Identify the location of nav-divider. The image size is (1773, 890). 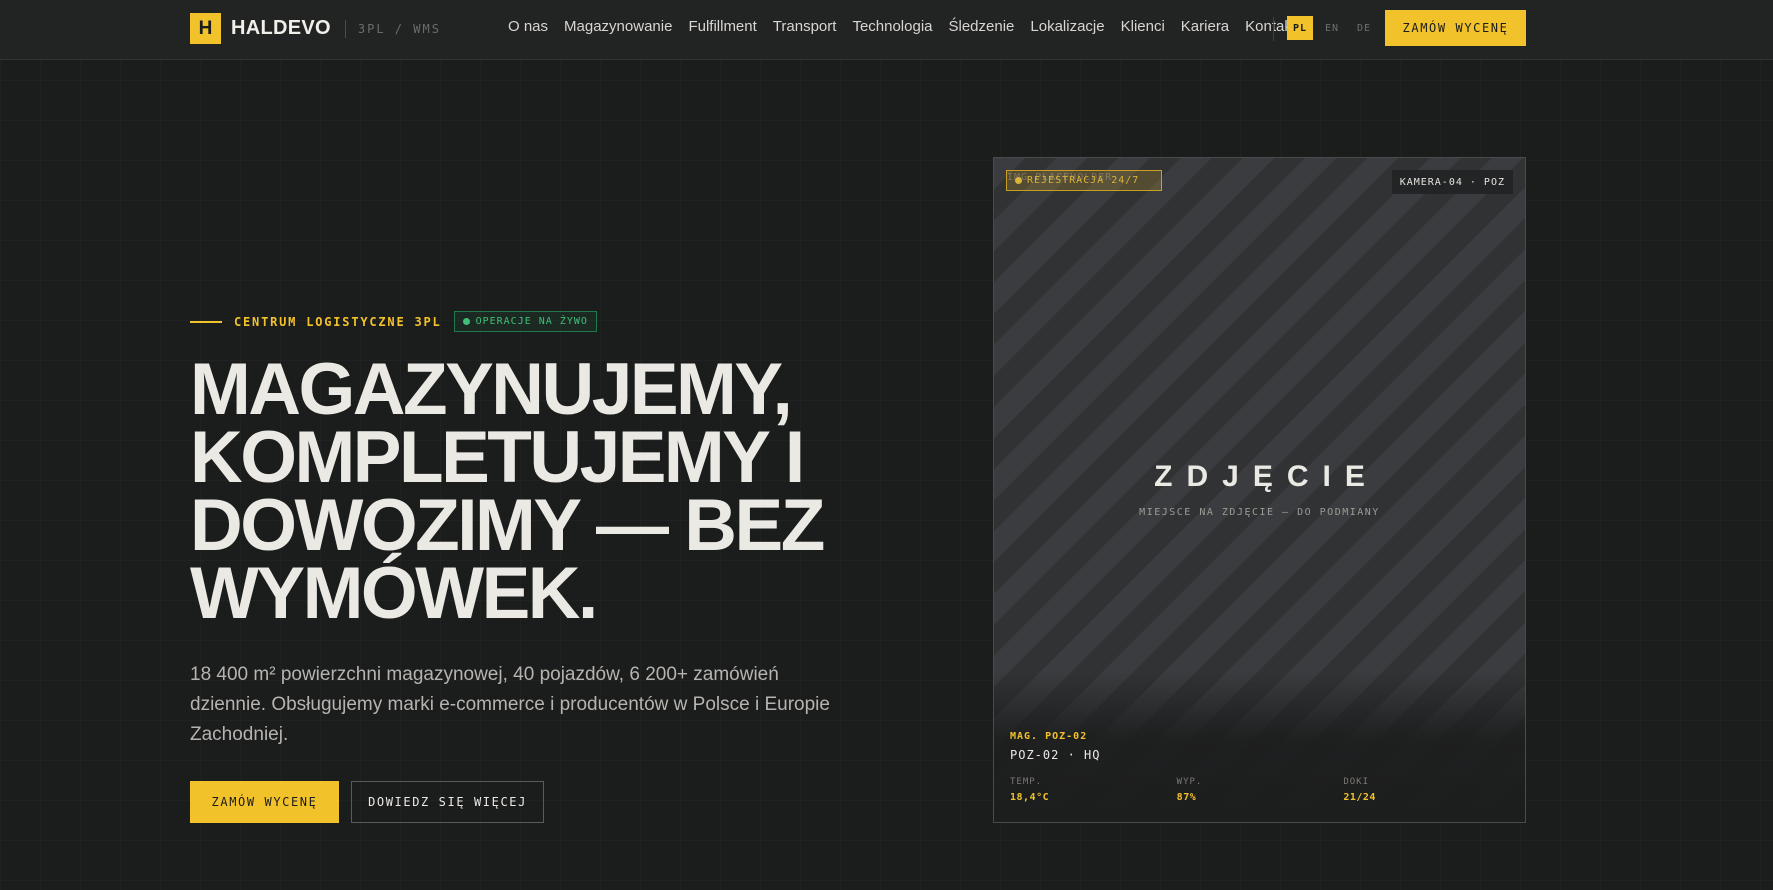
(1273, 29).